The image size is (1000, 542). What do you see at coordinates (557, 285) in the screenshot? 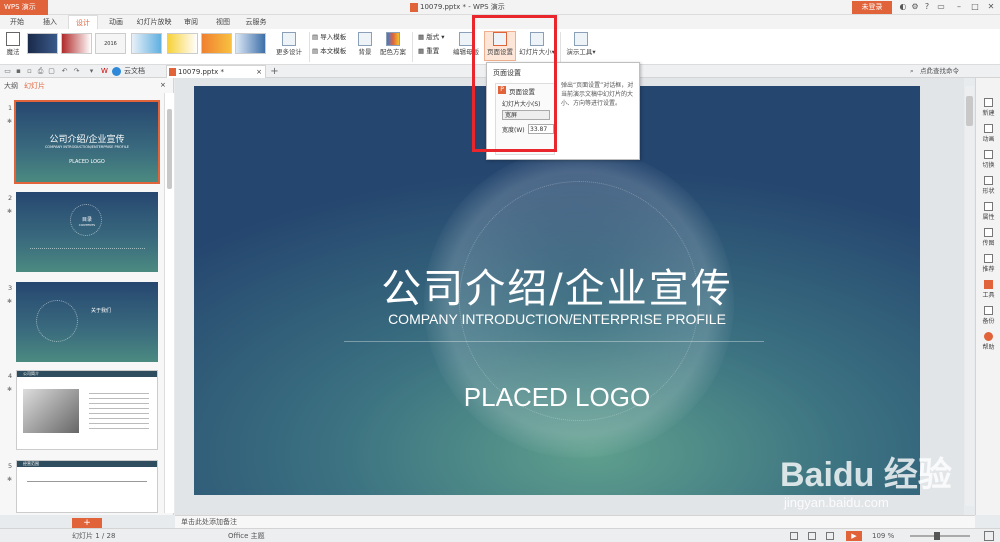
I see `slide-title: 公司介绍/企业宣传` at bounding box center [557, 285].